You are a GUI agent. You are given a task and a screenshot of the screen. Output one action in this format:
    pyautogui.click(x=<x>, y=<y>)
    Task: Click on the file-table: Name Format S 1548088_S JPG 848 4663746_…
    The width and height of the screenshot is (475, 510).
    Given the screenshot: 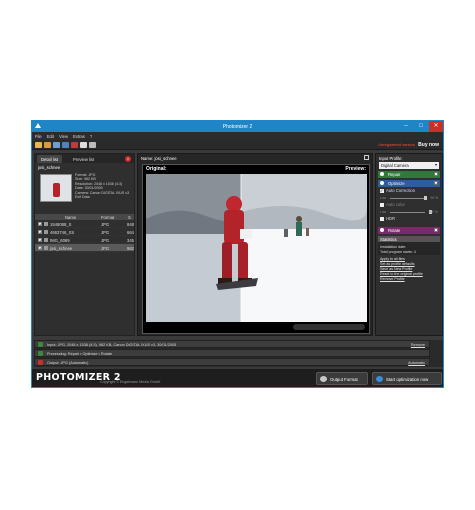 What is the action you would take?
    pyautogui.click(x=84, y=233)
    